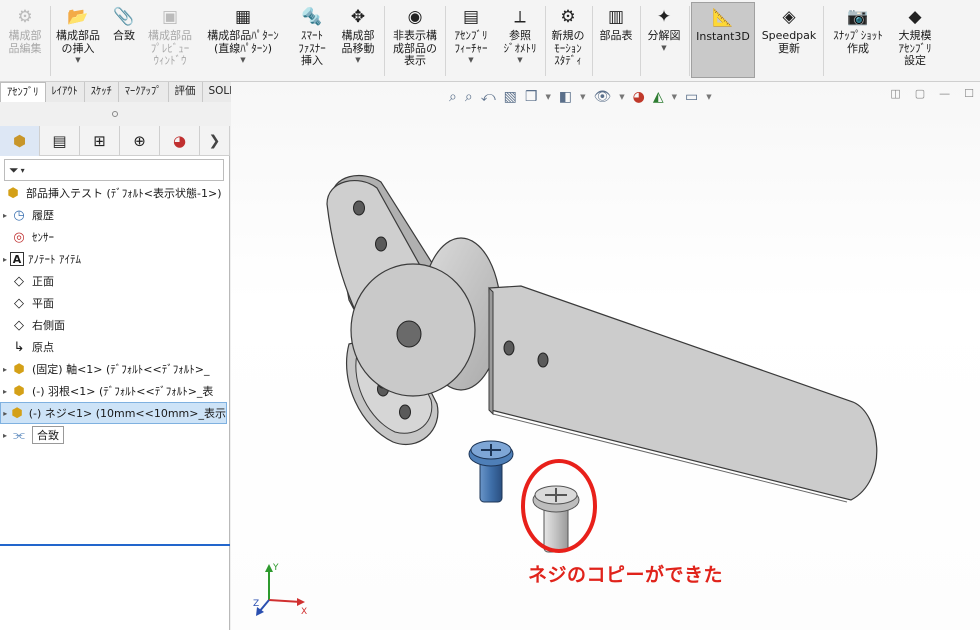  I want to click on component-preview-button: ▣ 構成部品 ﾌﾟﾚﾋﾞｭｰ ｳｨﾝﾄﾞｳ, so click(170, 40).